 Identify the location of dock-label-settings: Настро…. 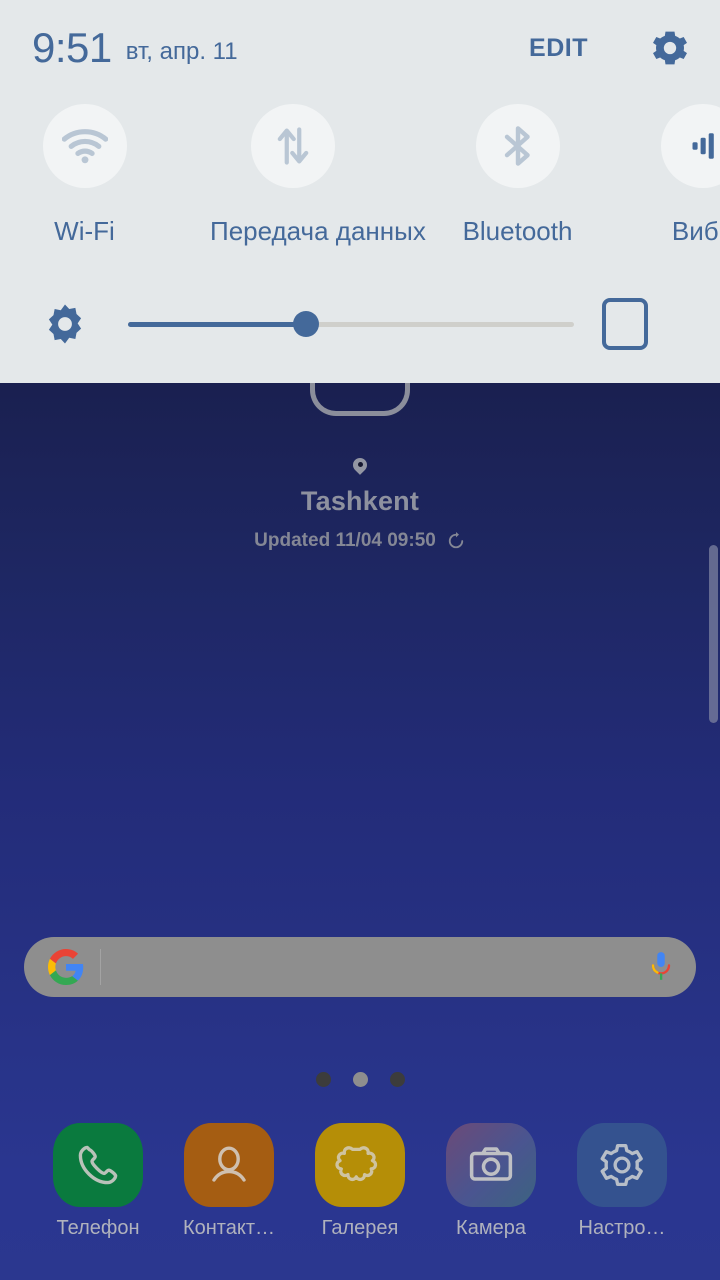
(622, 1228).